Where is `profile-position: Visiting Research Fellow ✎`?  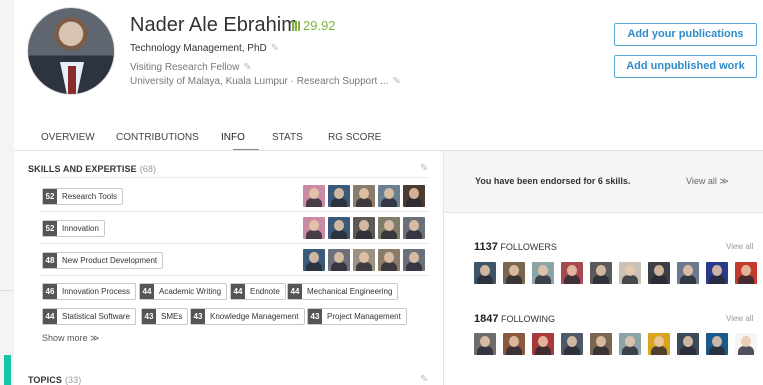
profile-position: Visiting Research Fellow ✎ is located at coordinates (191, 67).